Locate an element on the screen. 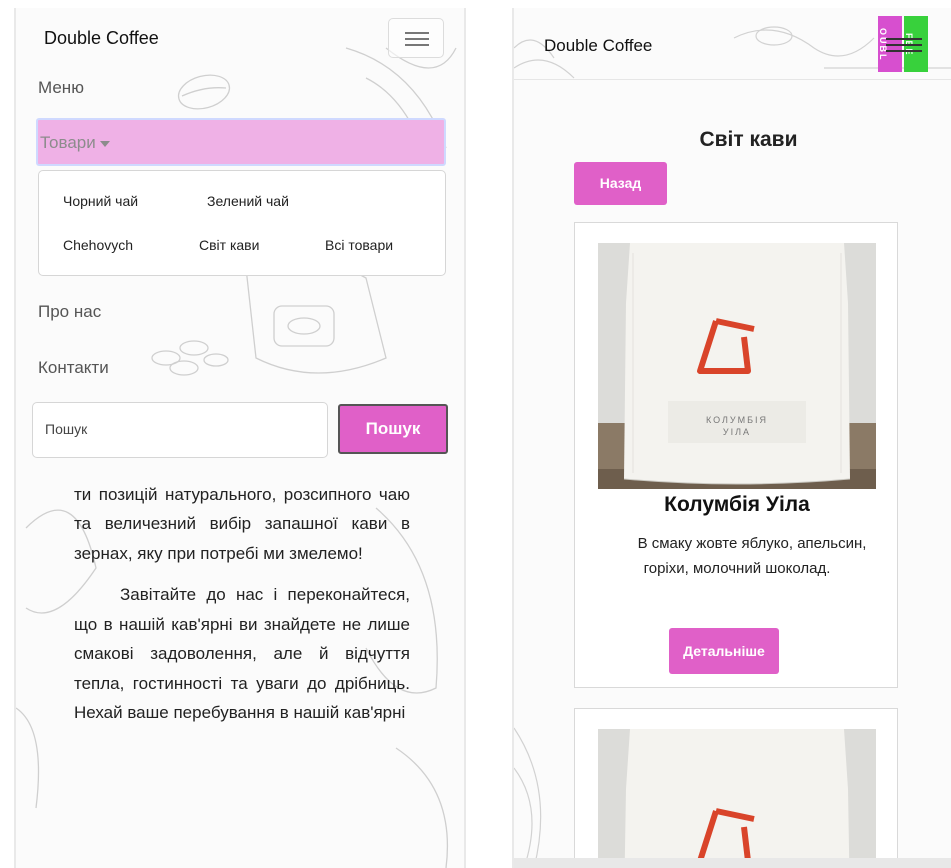  double-coffee-logo-toggler: OUBL FEE is located at coordinates (904, 44).